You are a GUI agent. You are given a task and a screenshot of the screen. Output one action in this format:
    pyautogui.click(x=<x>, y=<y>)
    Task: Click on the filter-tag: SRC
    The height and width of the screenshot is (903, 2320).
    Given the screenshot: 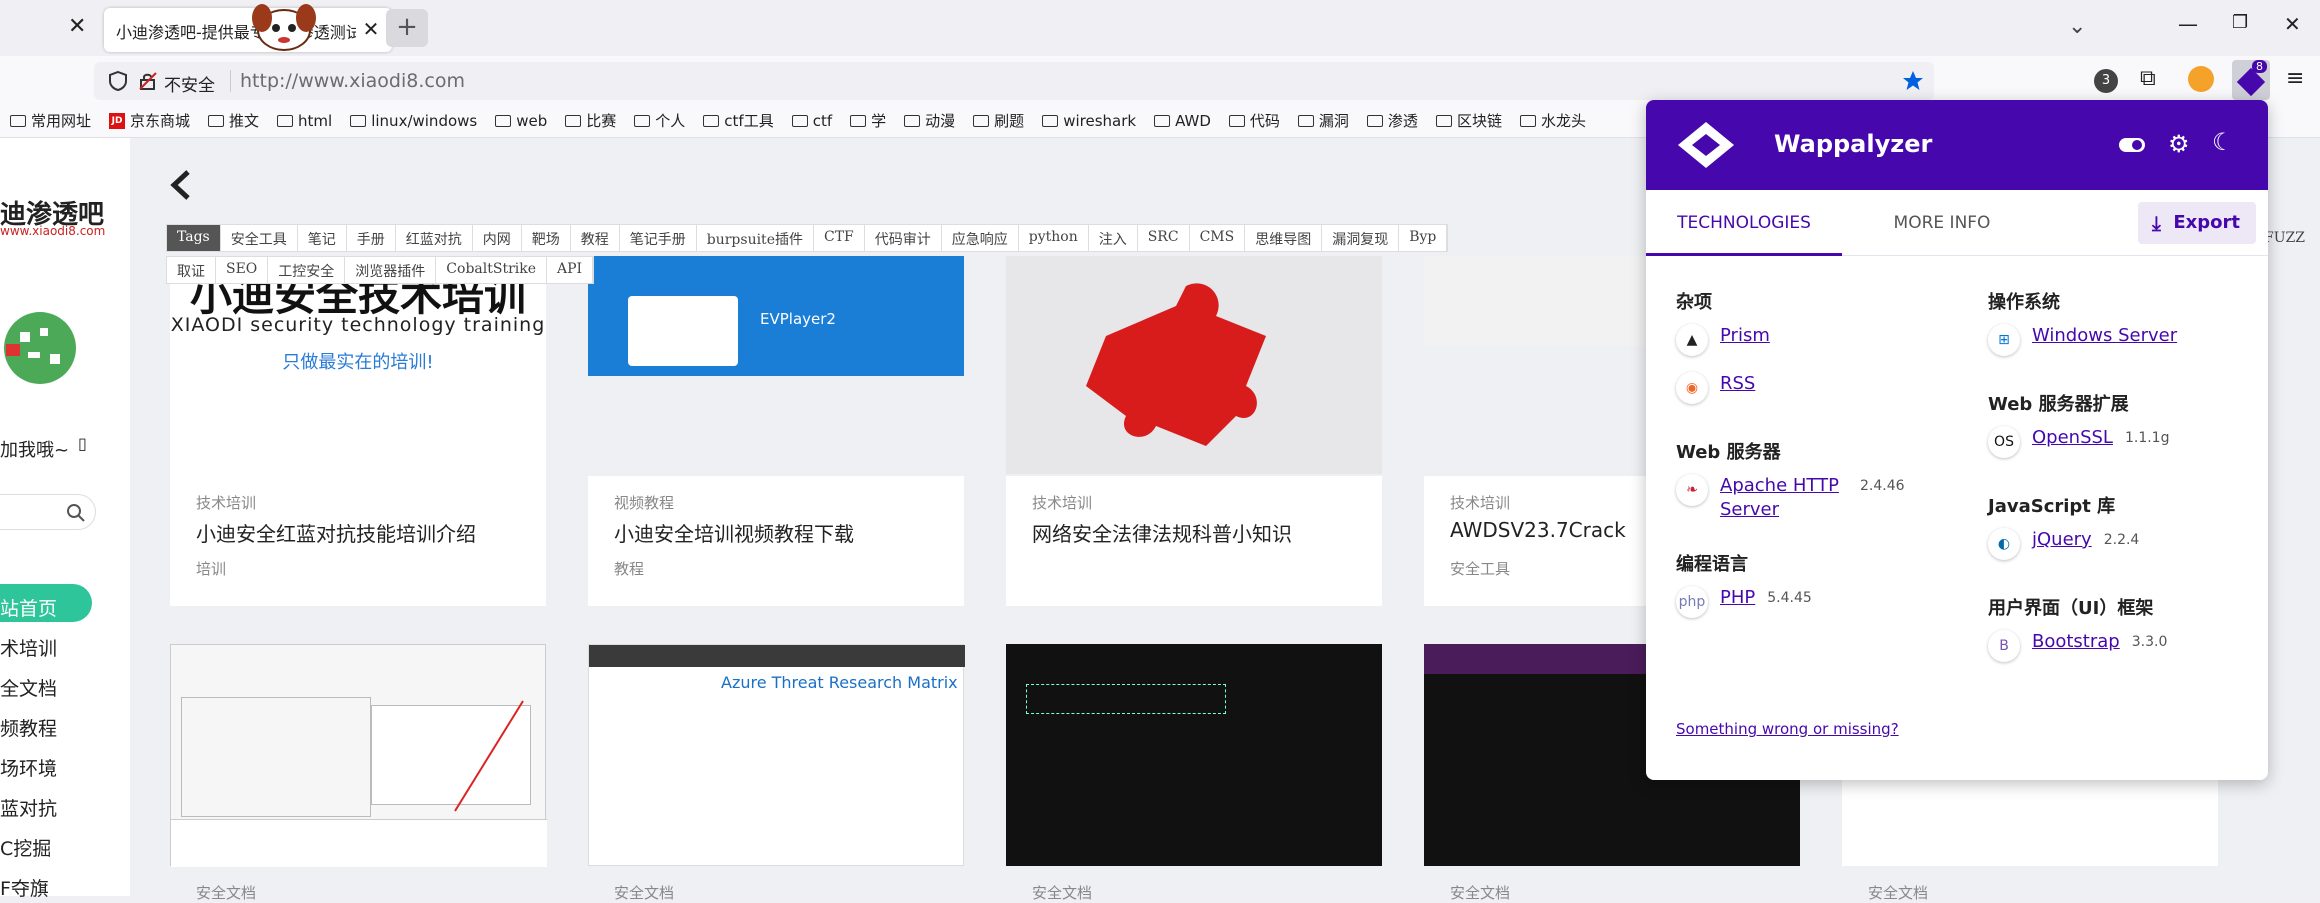 What is the action you would take?
    pyautogui.click(x=1164, y=238)
    